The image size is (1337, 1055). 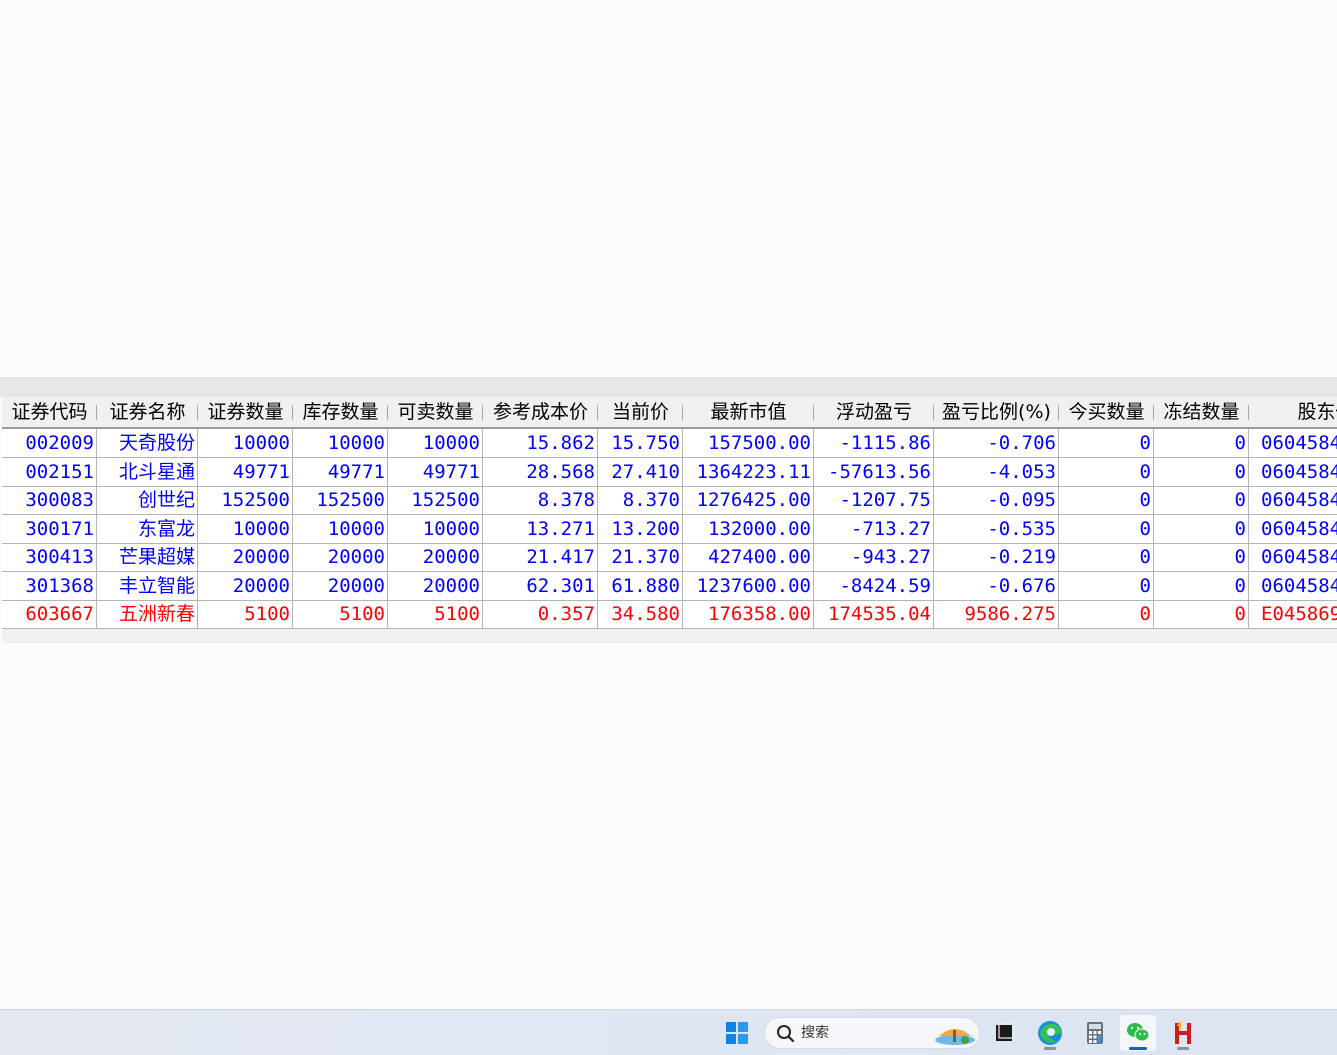 What do you see at coordinates (996, 557) in the screenshot?
I see `cell-pnl-pct: -0.219` at bounding box center [996, 557].